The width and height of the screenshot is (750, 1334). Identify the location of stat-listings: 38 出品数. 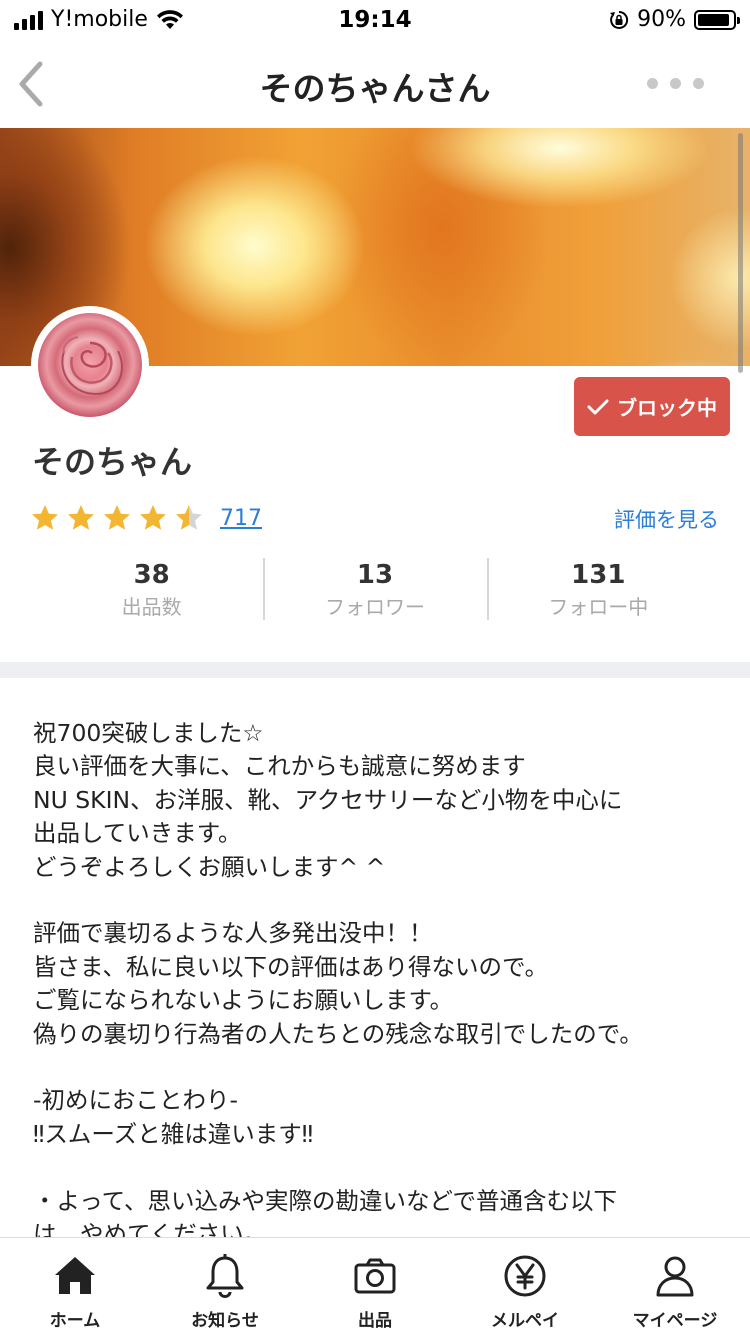
(151, 589).